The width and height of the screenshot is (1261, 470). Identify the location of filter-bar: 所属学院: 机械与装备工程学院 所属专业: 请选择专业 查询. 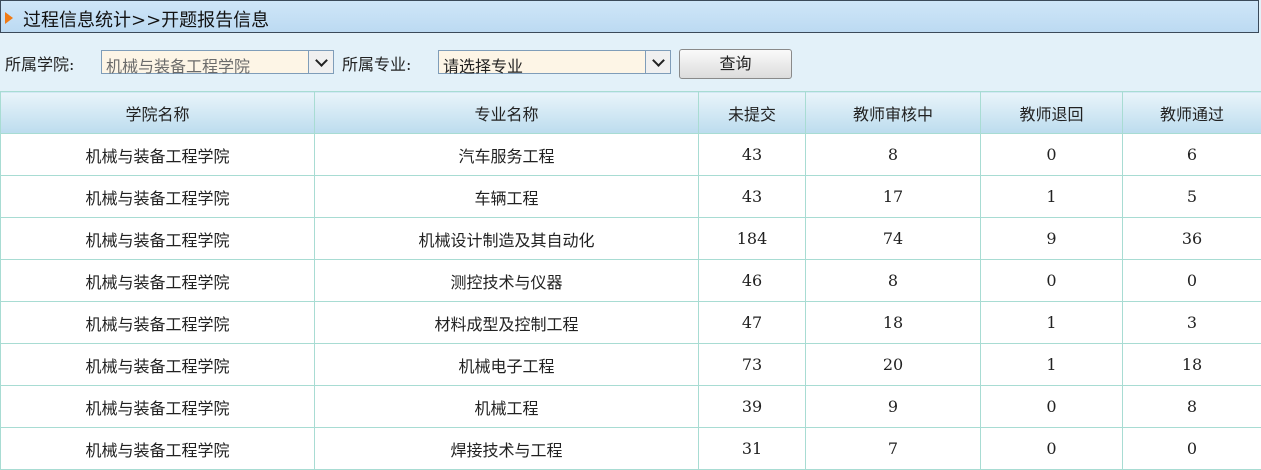
(630, 62).